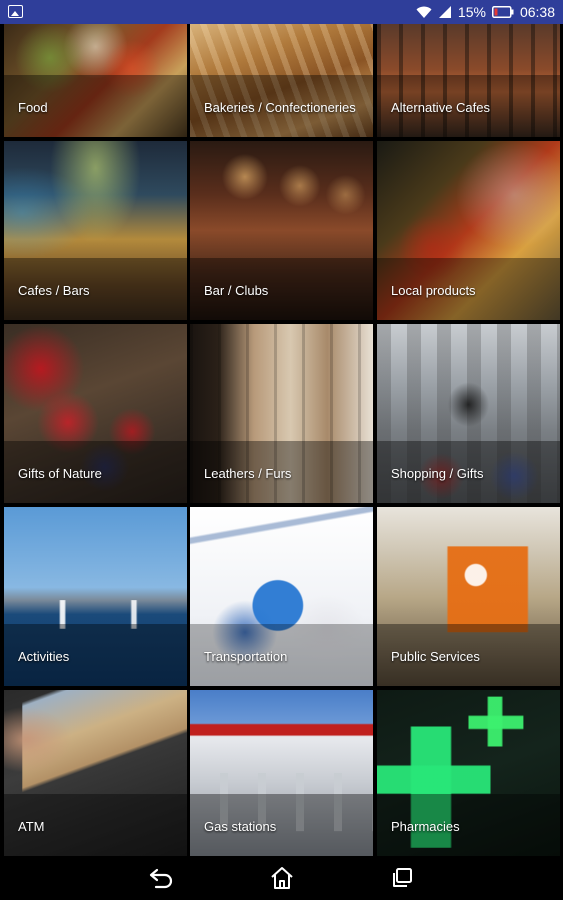 The width and height of the screenshot is (563, 900). I want to click on wifi-icon, so click(424, 12).